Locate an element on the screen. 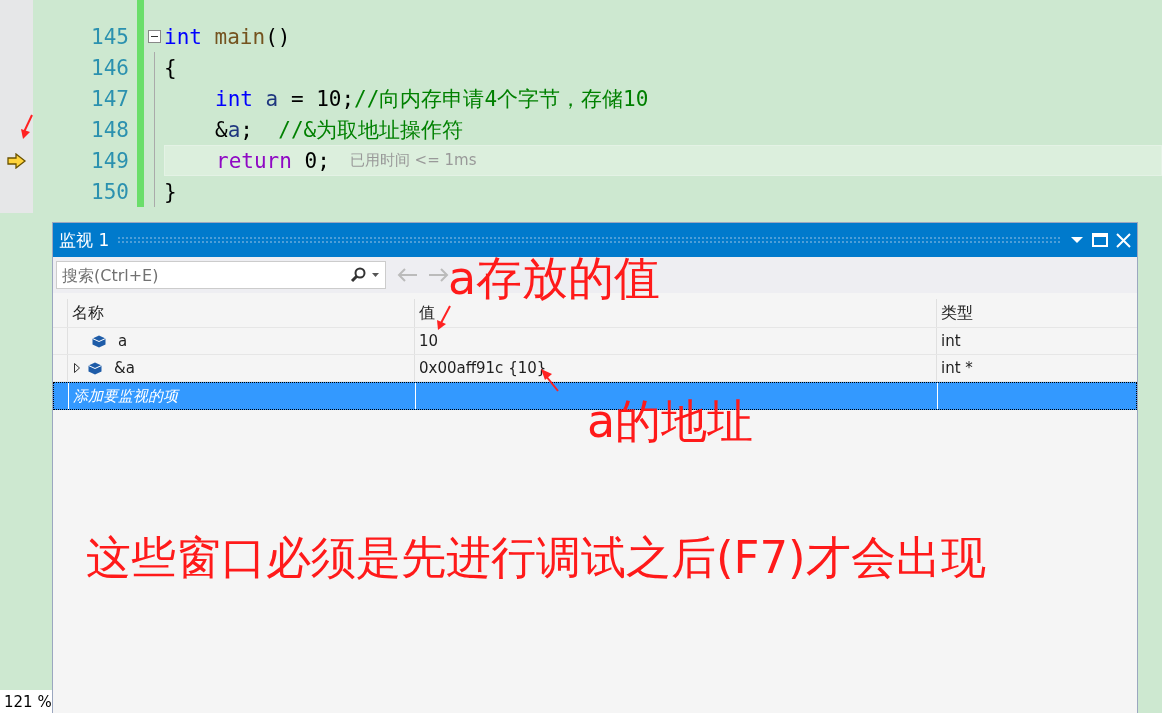  search-field: 搜索(Ctrl+E) is located at coordinates (221, 275).